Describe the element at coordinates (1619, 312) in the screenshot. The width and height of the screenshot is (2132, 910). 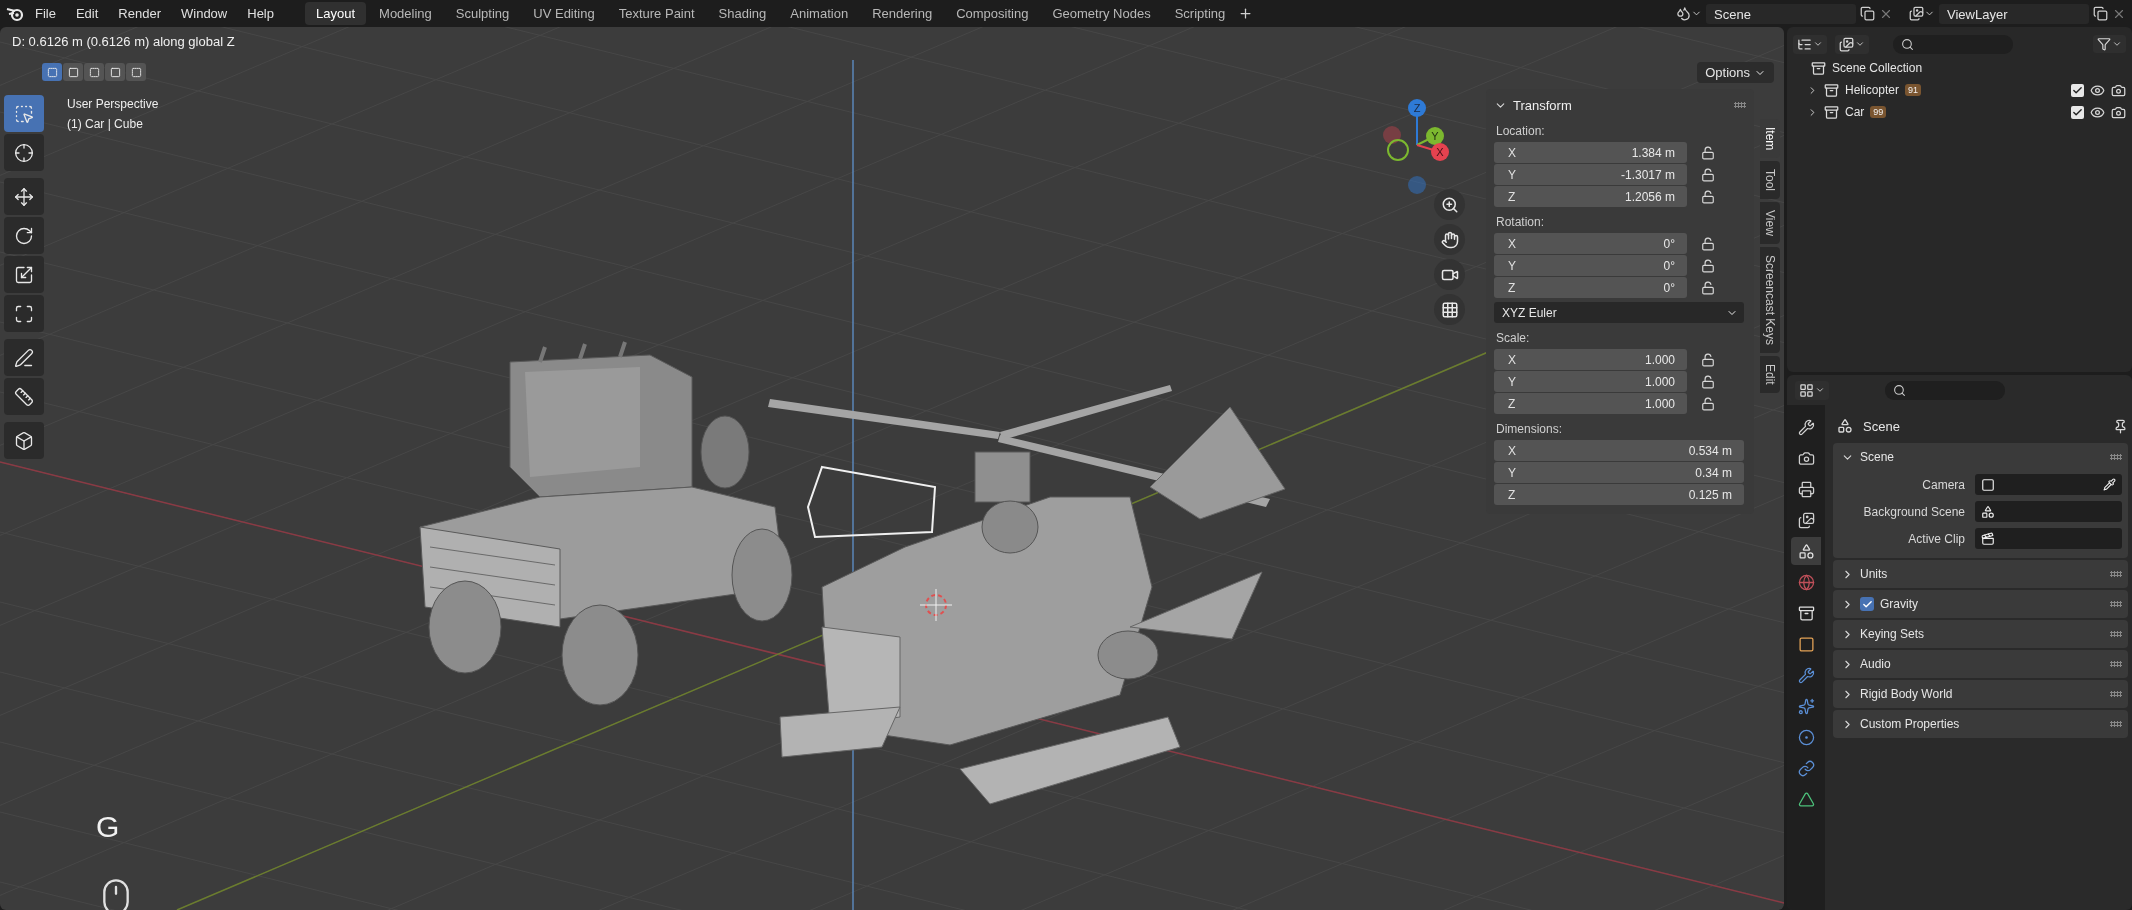
I see `rotation-mode-dropdown: XYZ Euler` at that location.